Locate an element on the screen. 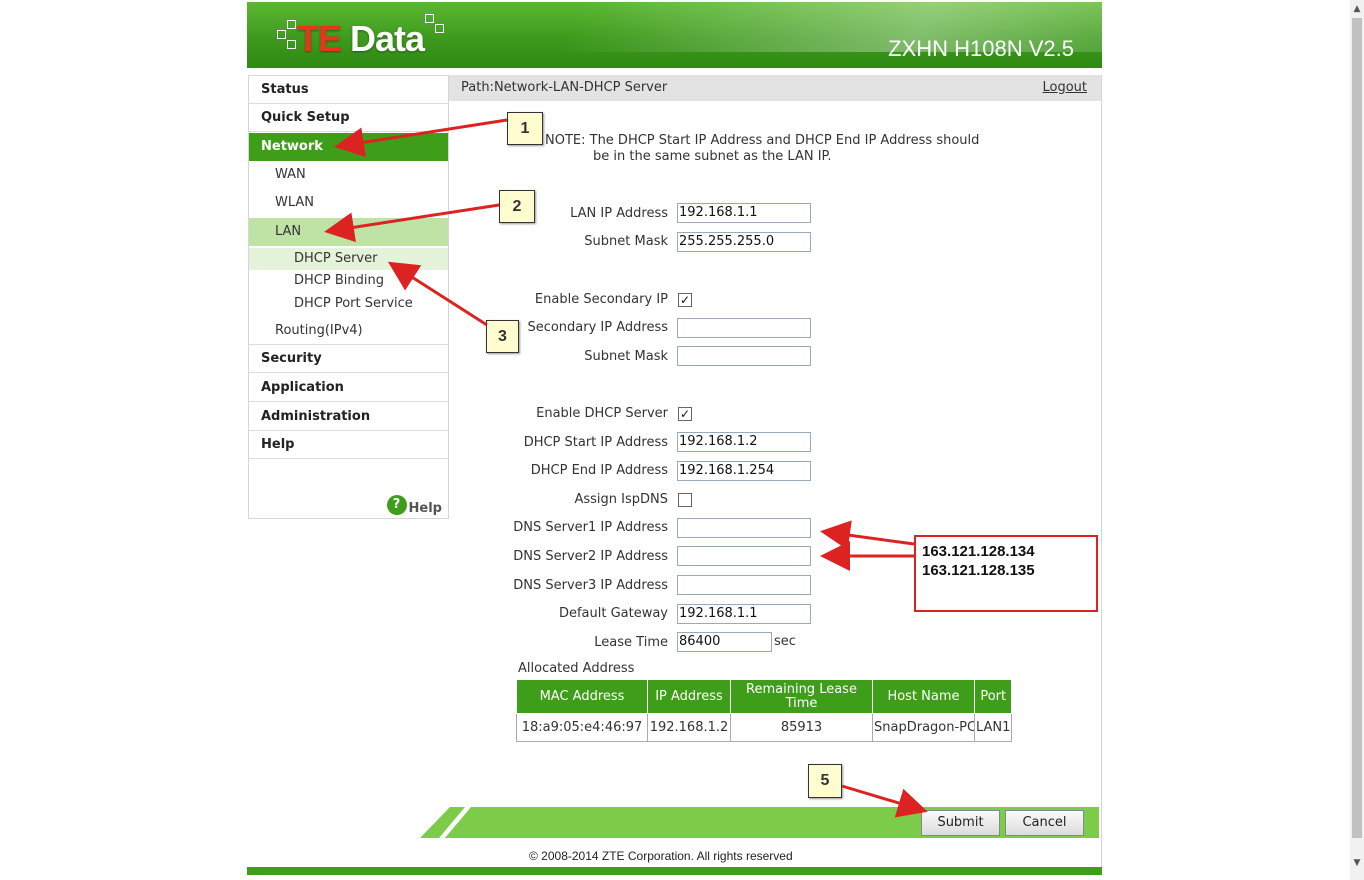  submit-button: Submit is located at coordinates (960, 823).